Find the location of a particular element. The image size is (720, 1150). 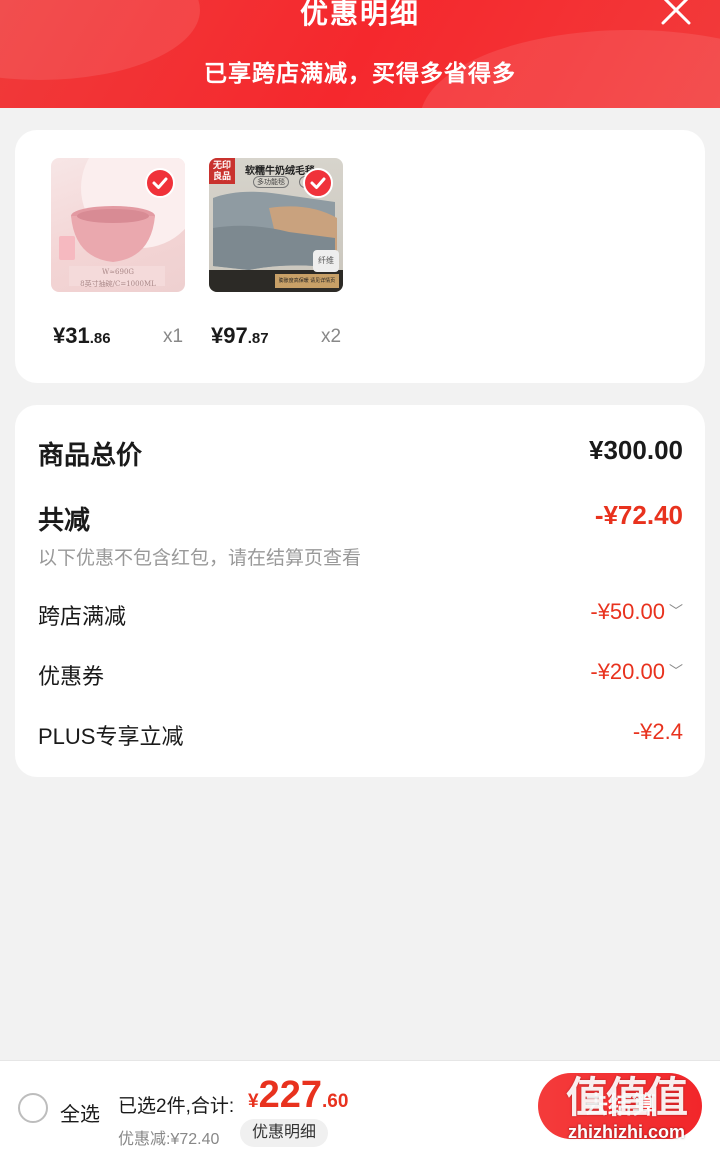

price-decimal: .87 is located at coordinates (258, 338).